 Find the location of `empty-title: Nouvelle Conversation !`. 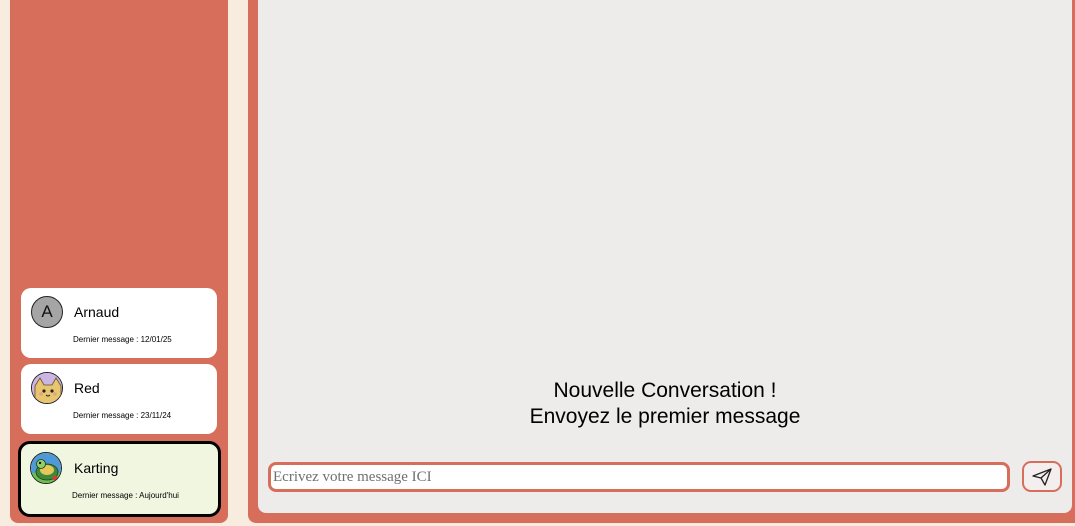

empty-title: Nouvelle Conversation ! is located at coordinates (665, 390).